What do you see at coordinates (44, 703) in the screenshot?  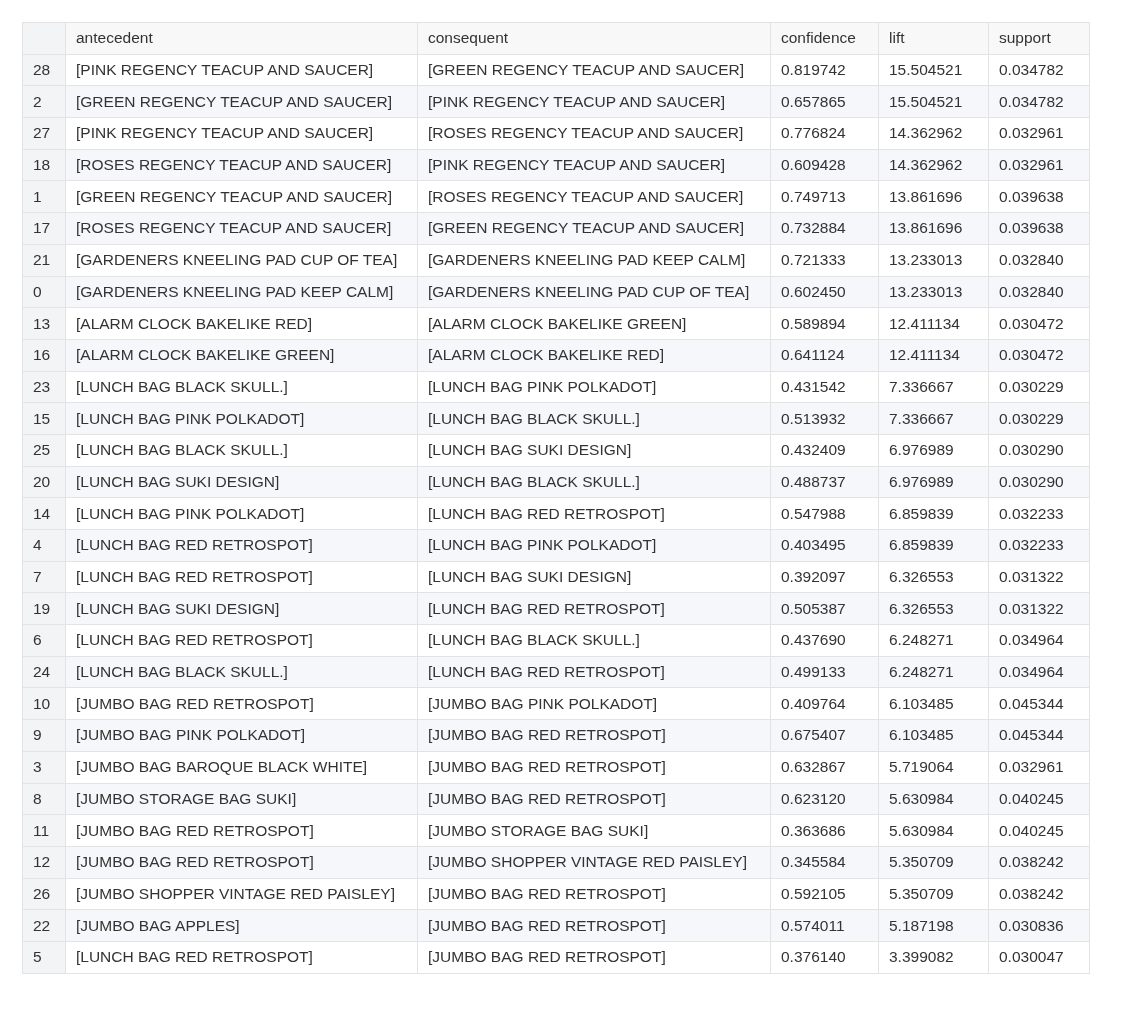 I see `row-index: 10` at bounding box center [44, 703].